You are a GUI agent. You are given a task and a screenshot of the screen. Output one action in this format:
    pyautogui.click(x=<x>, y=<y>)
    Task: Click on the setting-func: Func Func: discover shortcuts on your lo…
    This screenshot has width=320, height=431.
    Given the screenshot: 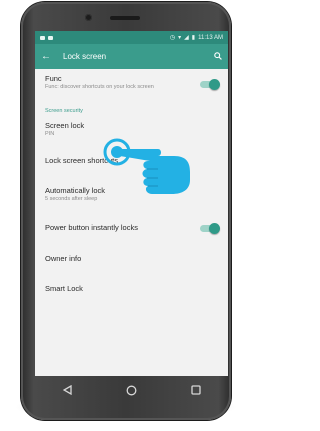 What is the action you would take?
    pyautogui.click(x=131, y=86)
    